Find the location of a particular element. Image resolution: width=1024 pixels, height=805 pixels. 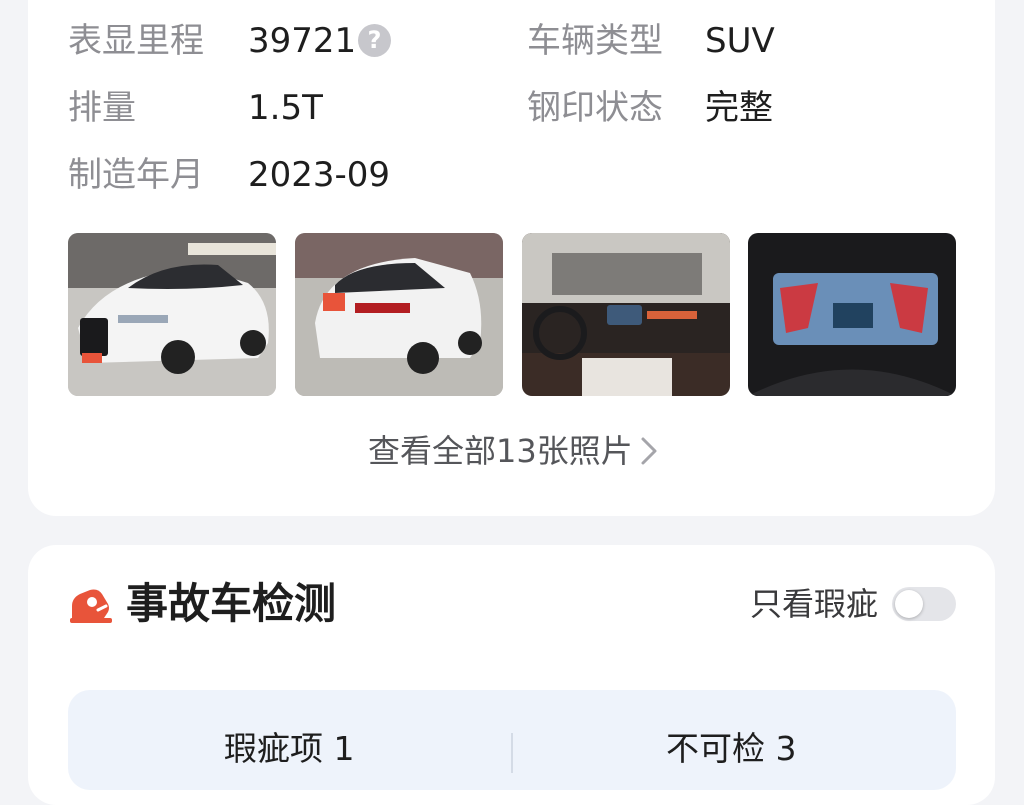

manufacture-date-value: 2023-09 is located at coordinates (319, 175).